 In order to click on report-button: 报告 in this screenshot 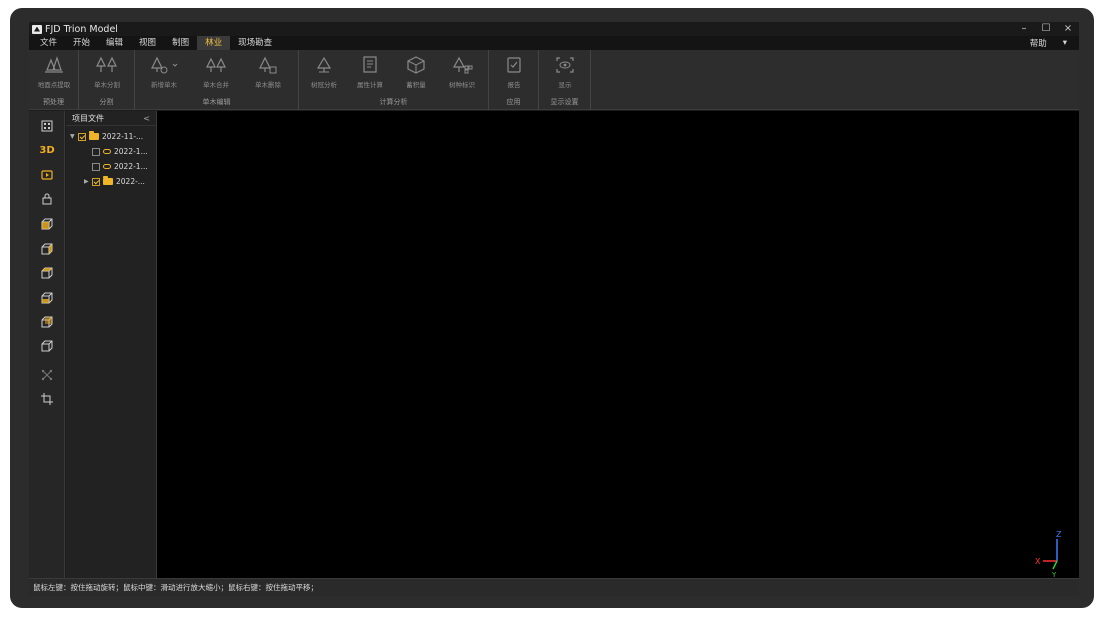, I will do `click(514, 74)`.